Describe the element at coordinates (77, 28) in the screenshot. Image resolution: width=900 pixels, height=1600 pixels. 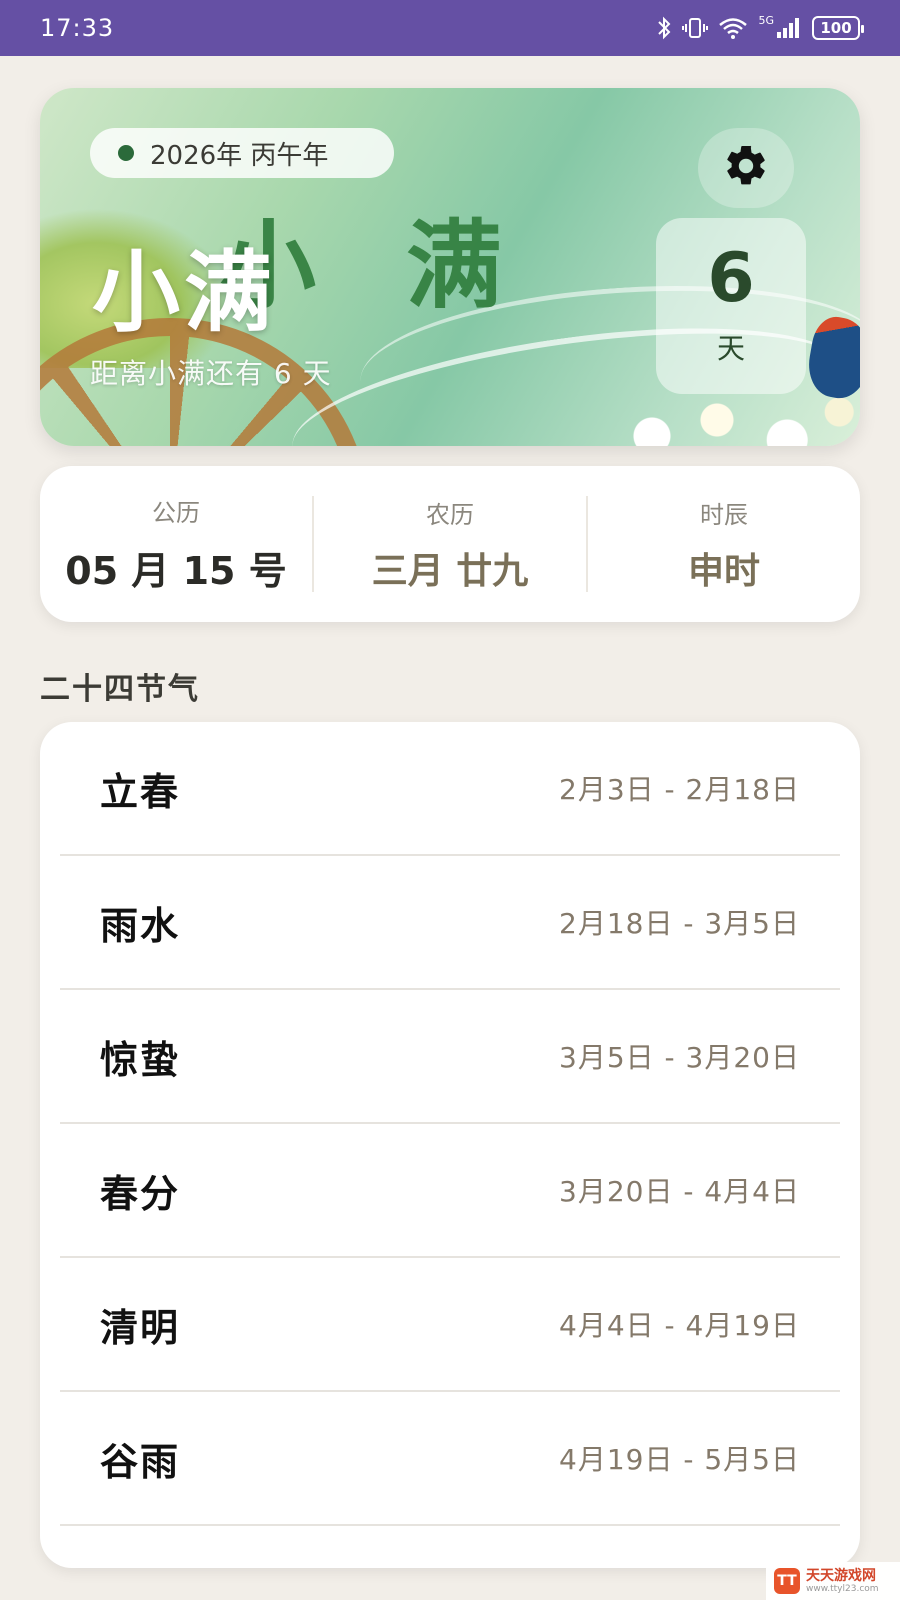
I see `status-time: 17:33` at that location.